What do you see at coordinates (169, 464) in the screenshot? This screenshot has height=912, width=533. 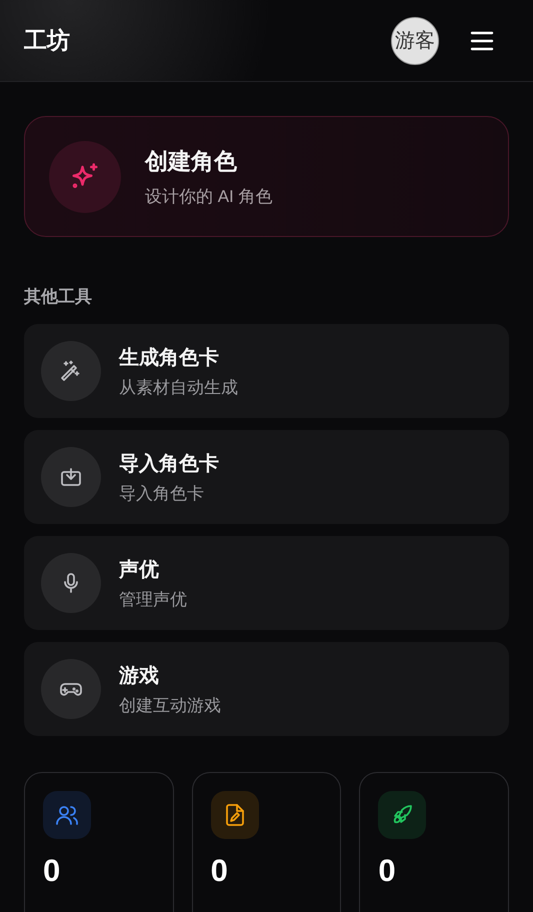 I see `tool-title: 导入角色卡` at bounding box center [169, 464].